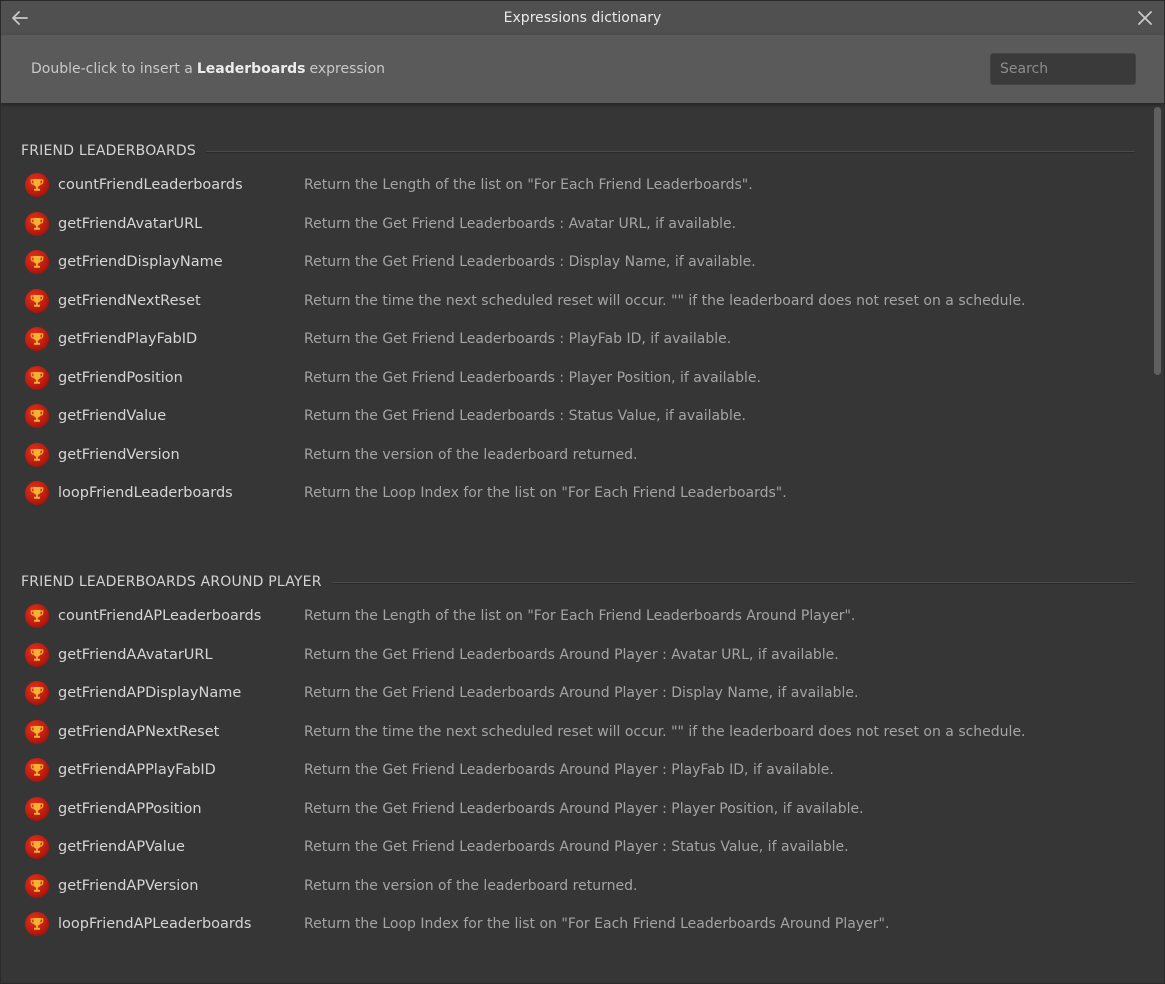 This screenshot has width=1165, height=984. Describe the element at coordinates (155, 924) in the screenshot. I see `expression-name: loopFriendAPLeaderboards` at that location.